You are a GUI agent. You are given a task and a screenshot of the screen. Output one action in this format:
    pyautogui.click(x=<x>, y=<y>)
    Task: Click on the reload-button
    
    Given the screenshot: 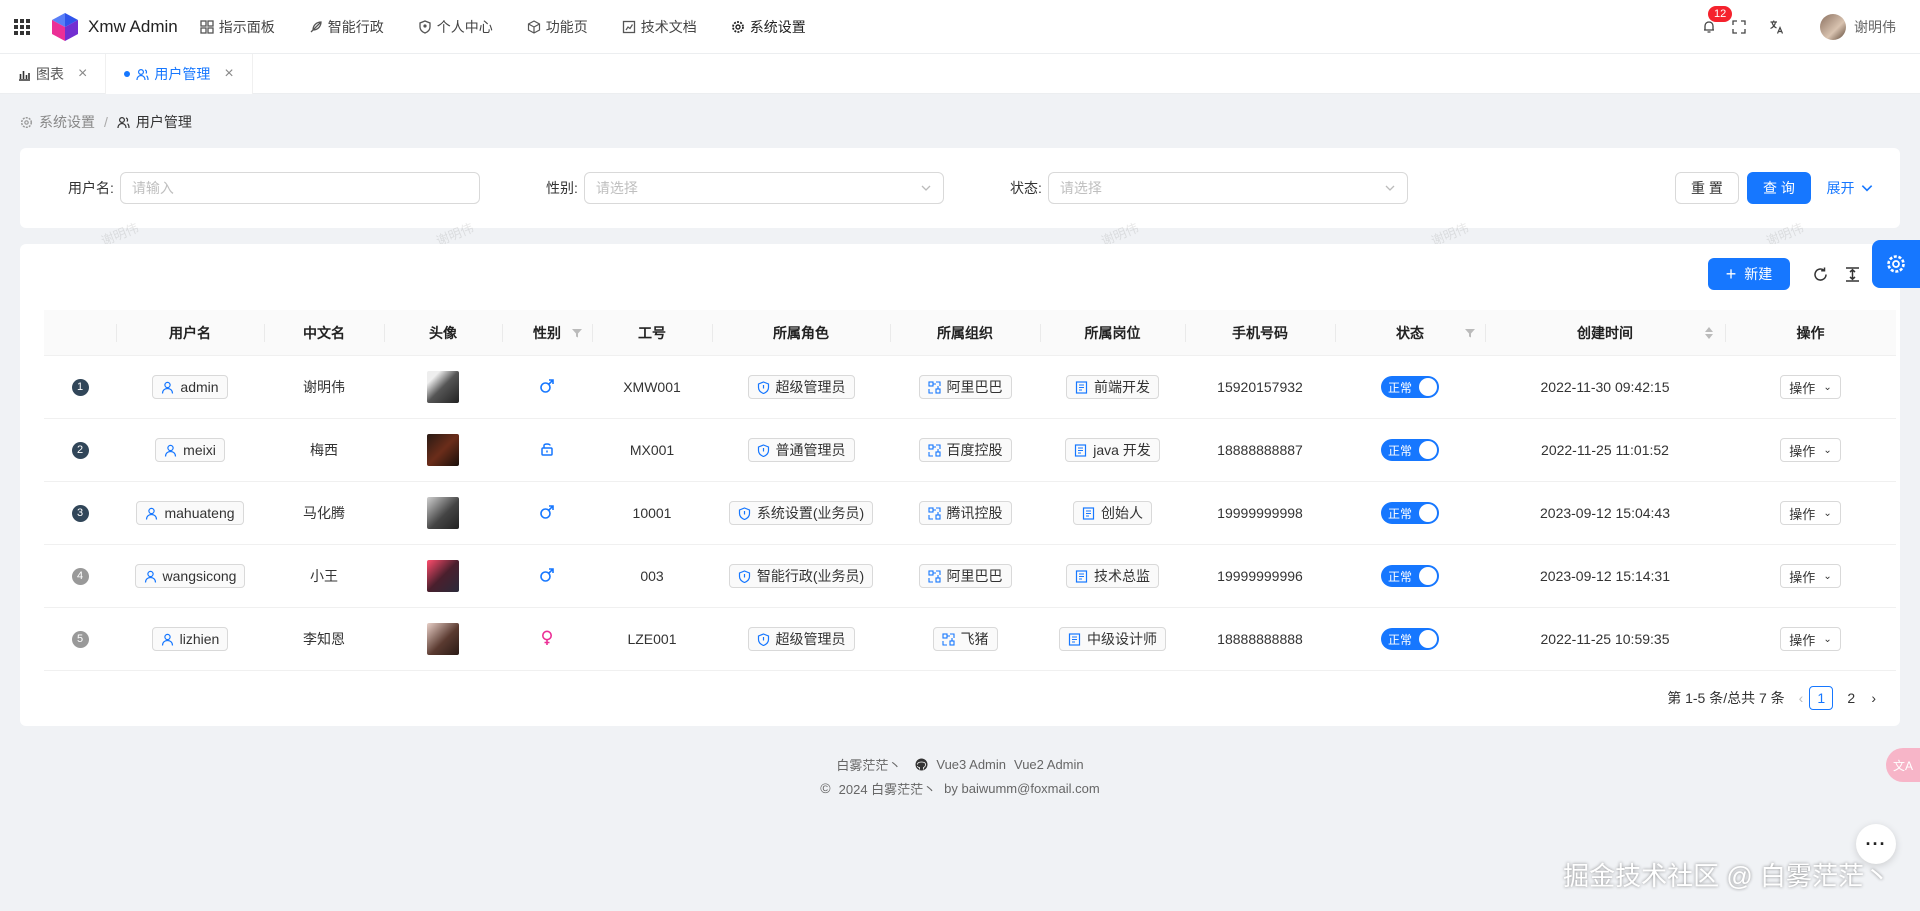 What is the action you would take?
    pyautogui.click(x=1820, y=274)
    